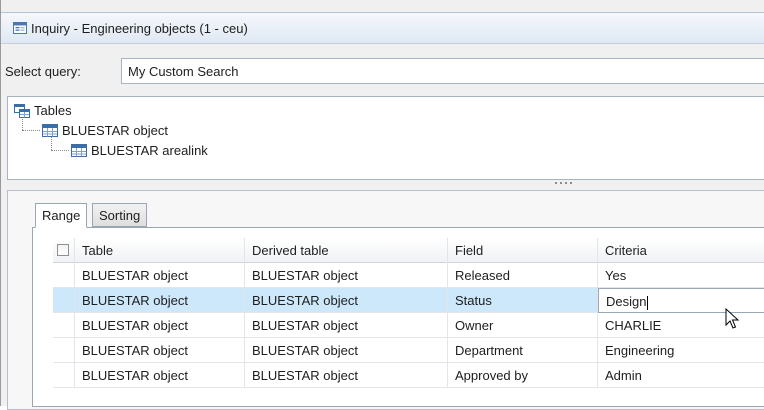 Image resolution: width=764 pixels, height=410 pixels. I want to click on column-header-field: Field, so click(523, 250).